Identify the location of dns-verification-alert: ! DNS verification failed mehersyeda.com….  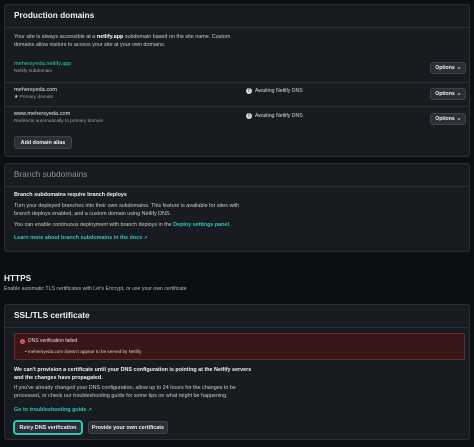
(239, 346).